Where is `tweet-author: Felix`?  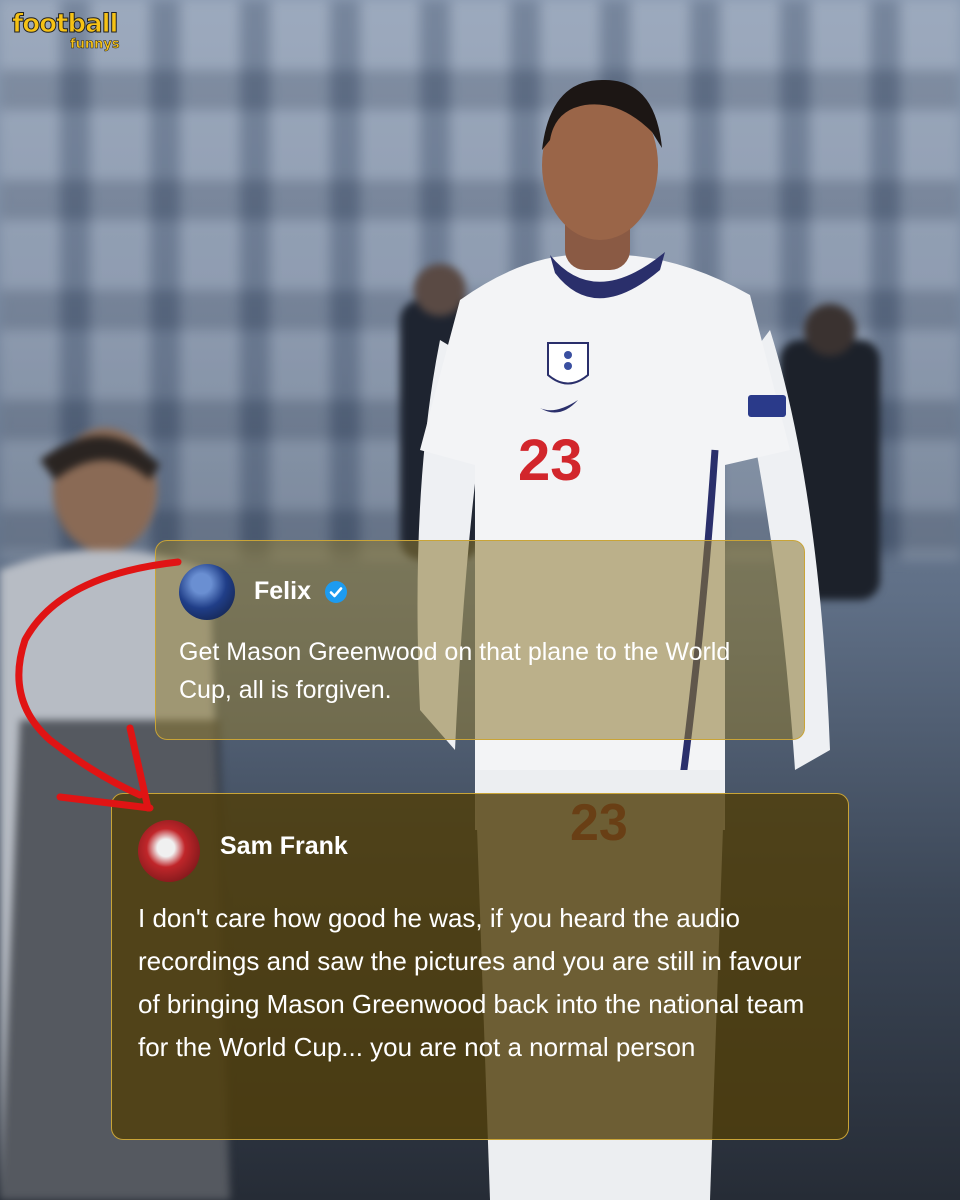 tweet-author: Felix is located at coordinates (301, 591).